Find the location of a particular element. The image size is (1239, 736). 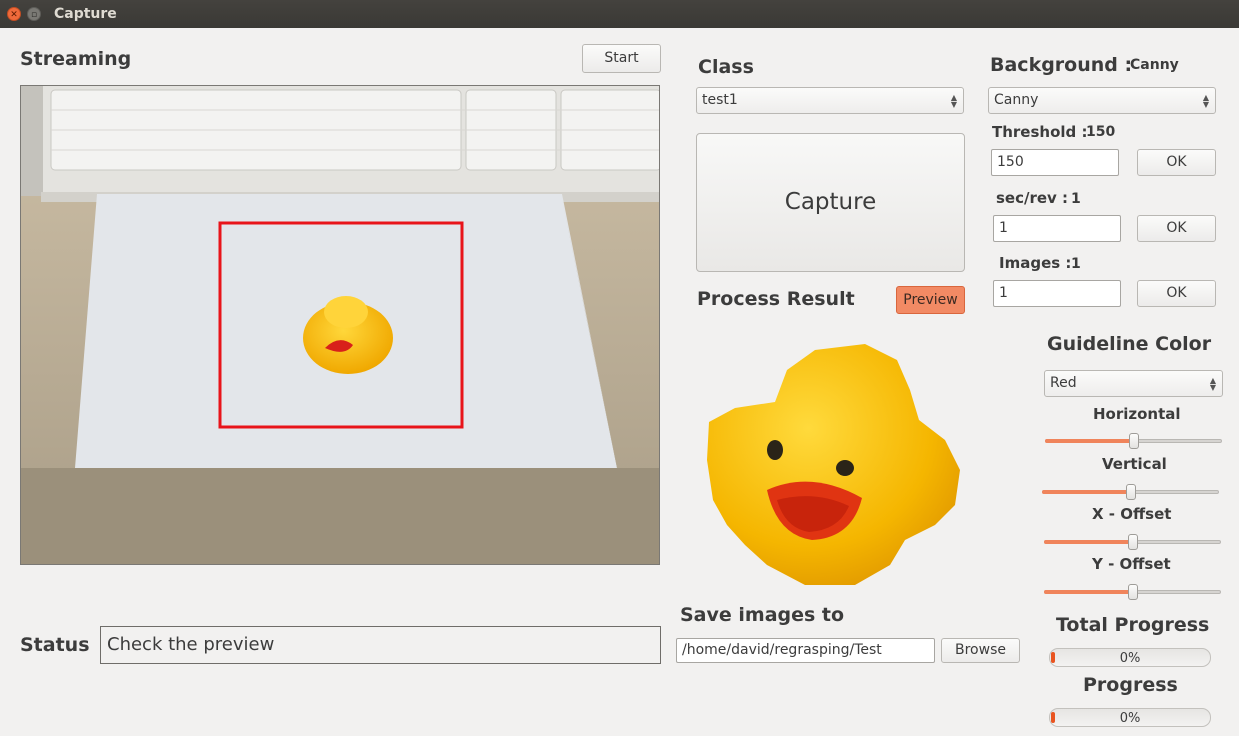

guideline-color-label: Guideline Color is located at coordinates (1129, 344).